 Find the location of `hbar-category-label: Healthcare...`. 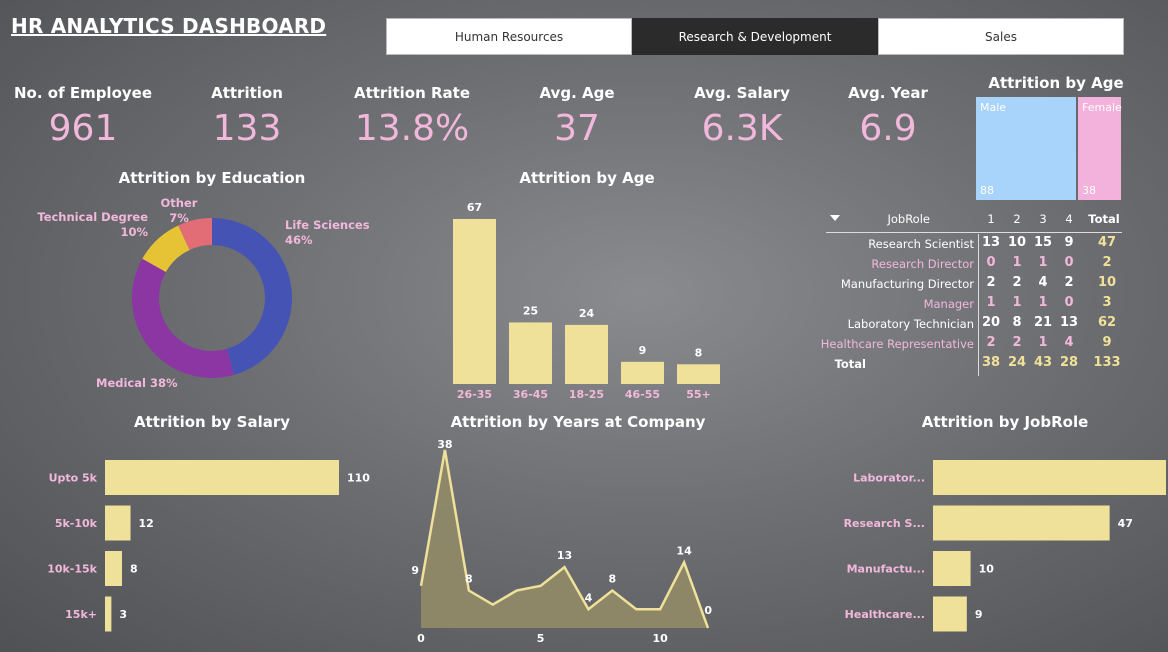

hbar-category-label: Healthcare... is located at coordinates (885, 614).